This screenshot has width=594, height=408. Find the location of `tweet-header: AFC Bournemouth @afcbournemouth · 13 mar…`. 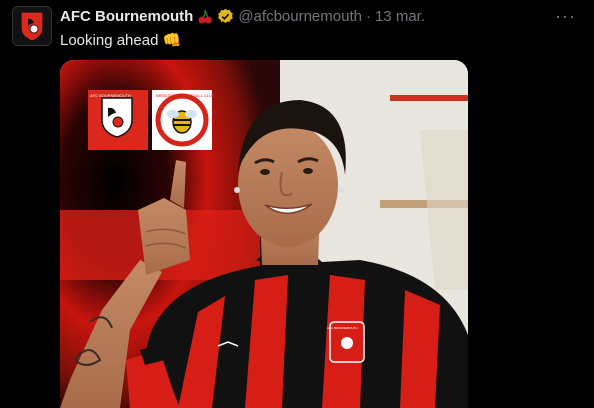

tweet-header: AFC Bournemouth @afcbournemouth · 13 mar… is located at coordinates (242, 16).